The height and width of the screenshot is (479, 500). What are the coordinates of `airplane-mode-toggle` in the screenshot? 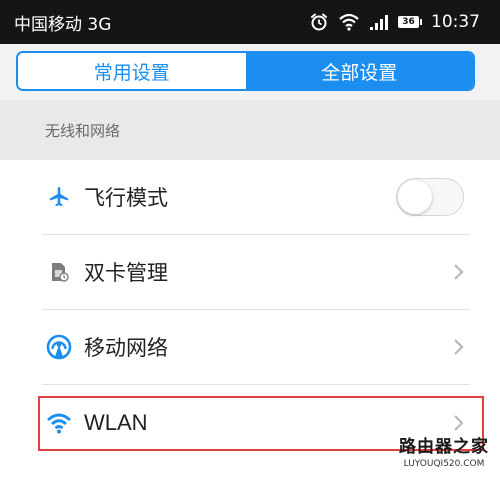 It's located at (430, 197).